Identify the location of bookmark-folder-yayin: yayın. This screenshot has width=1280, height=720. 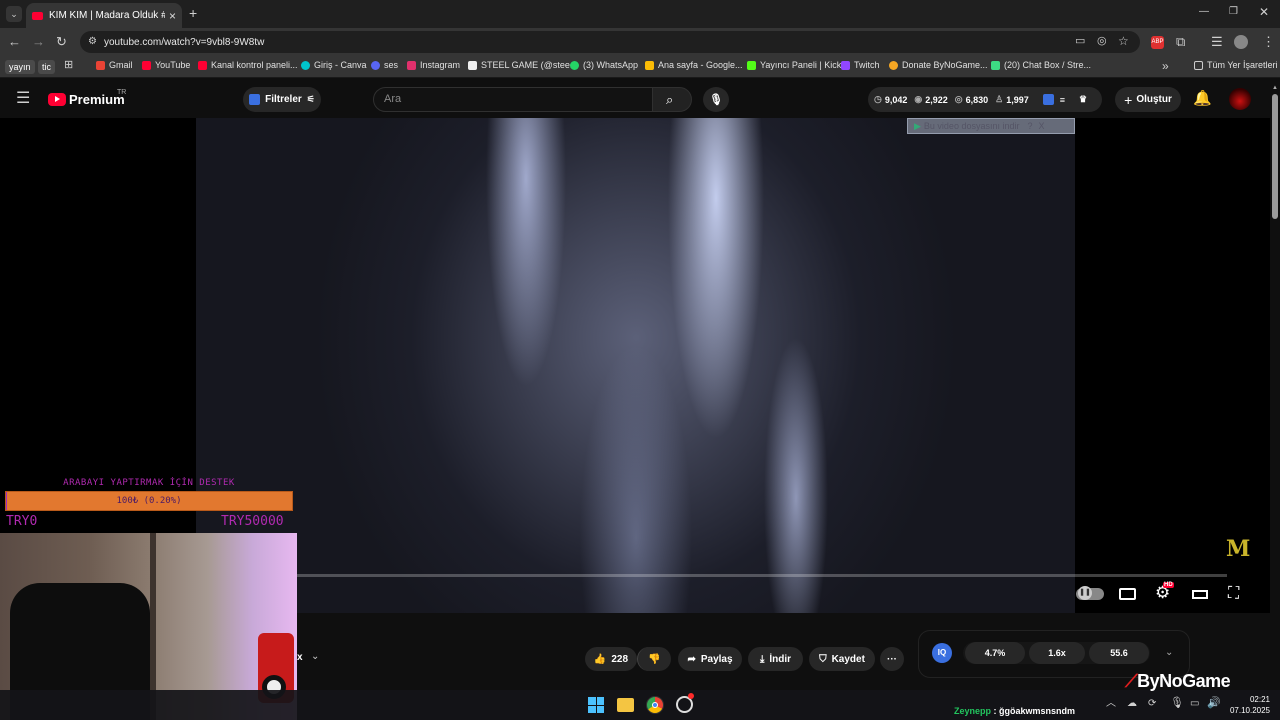
(20, 67).